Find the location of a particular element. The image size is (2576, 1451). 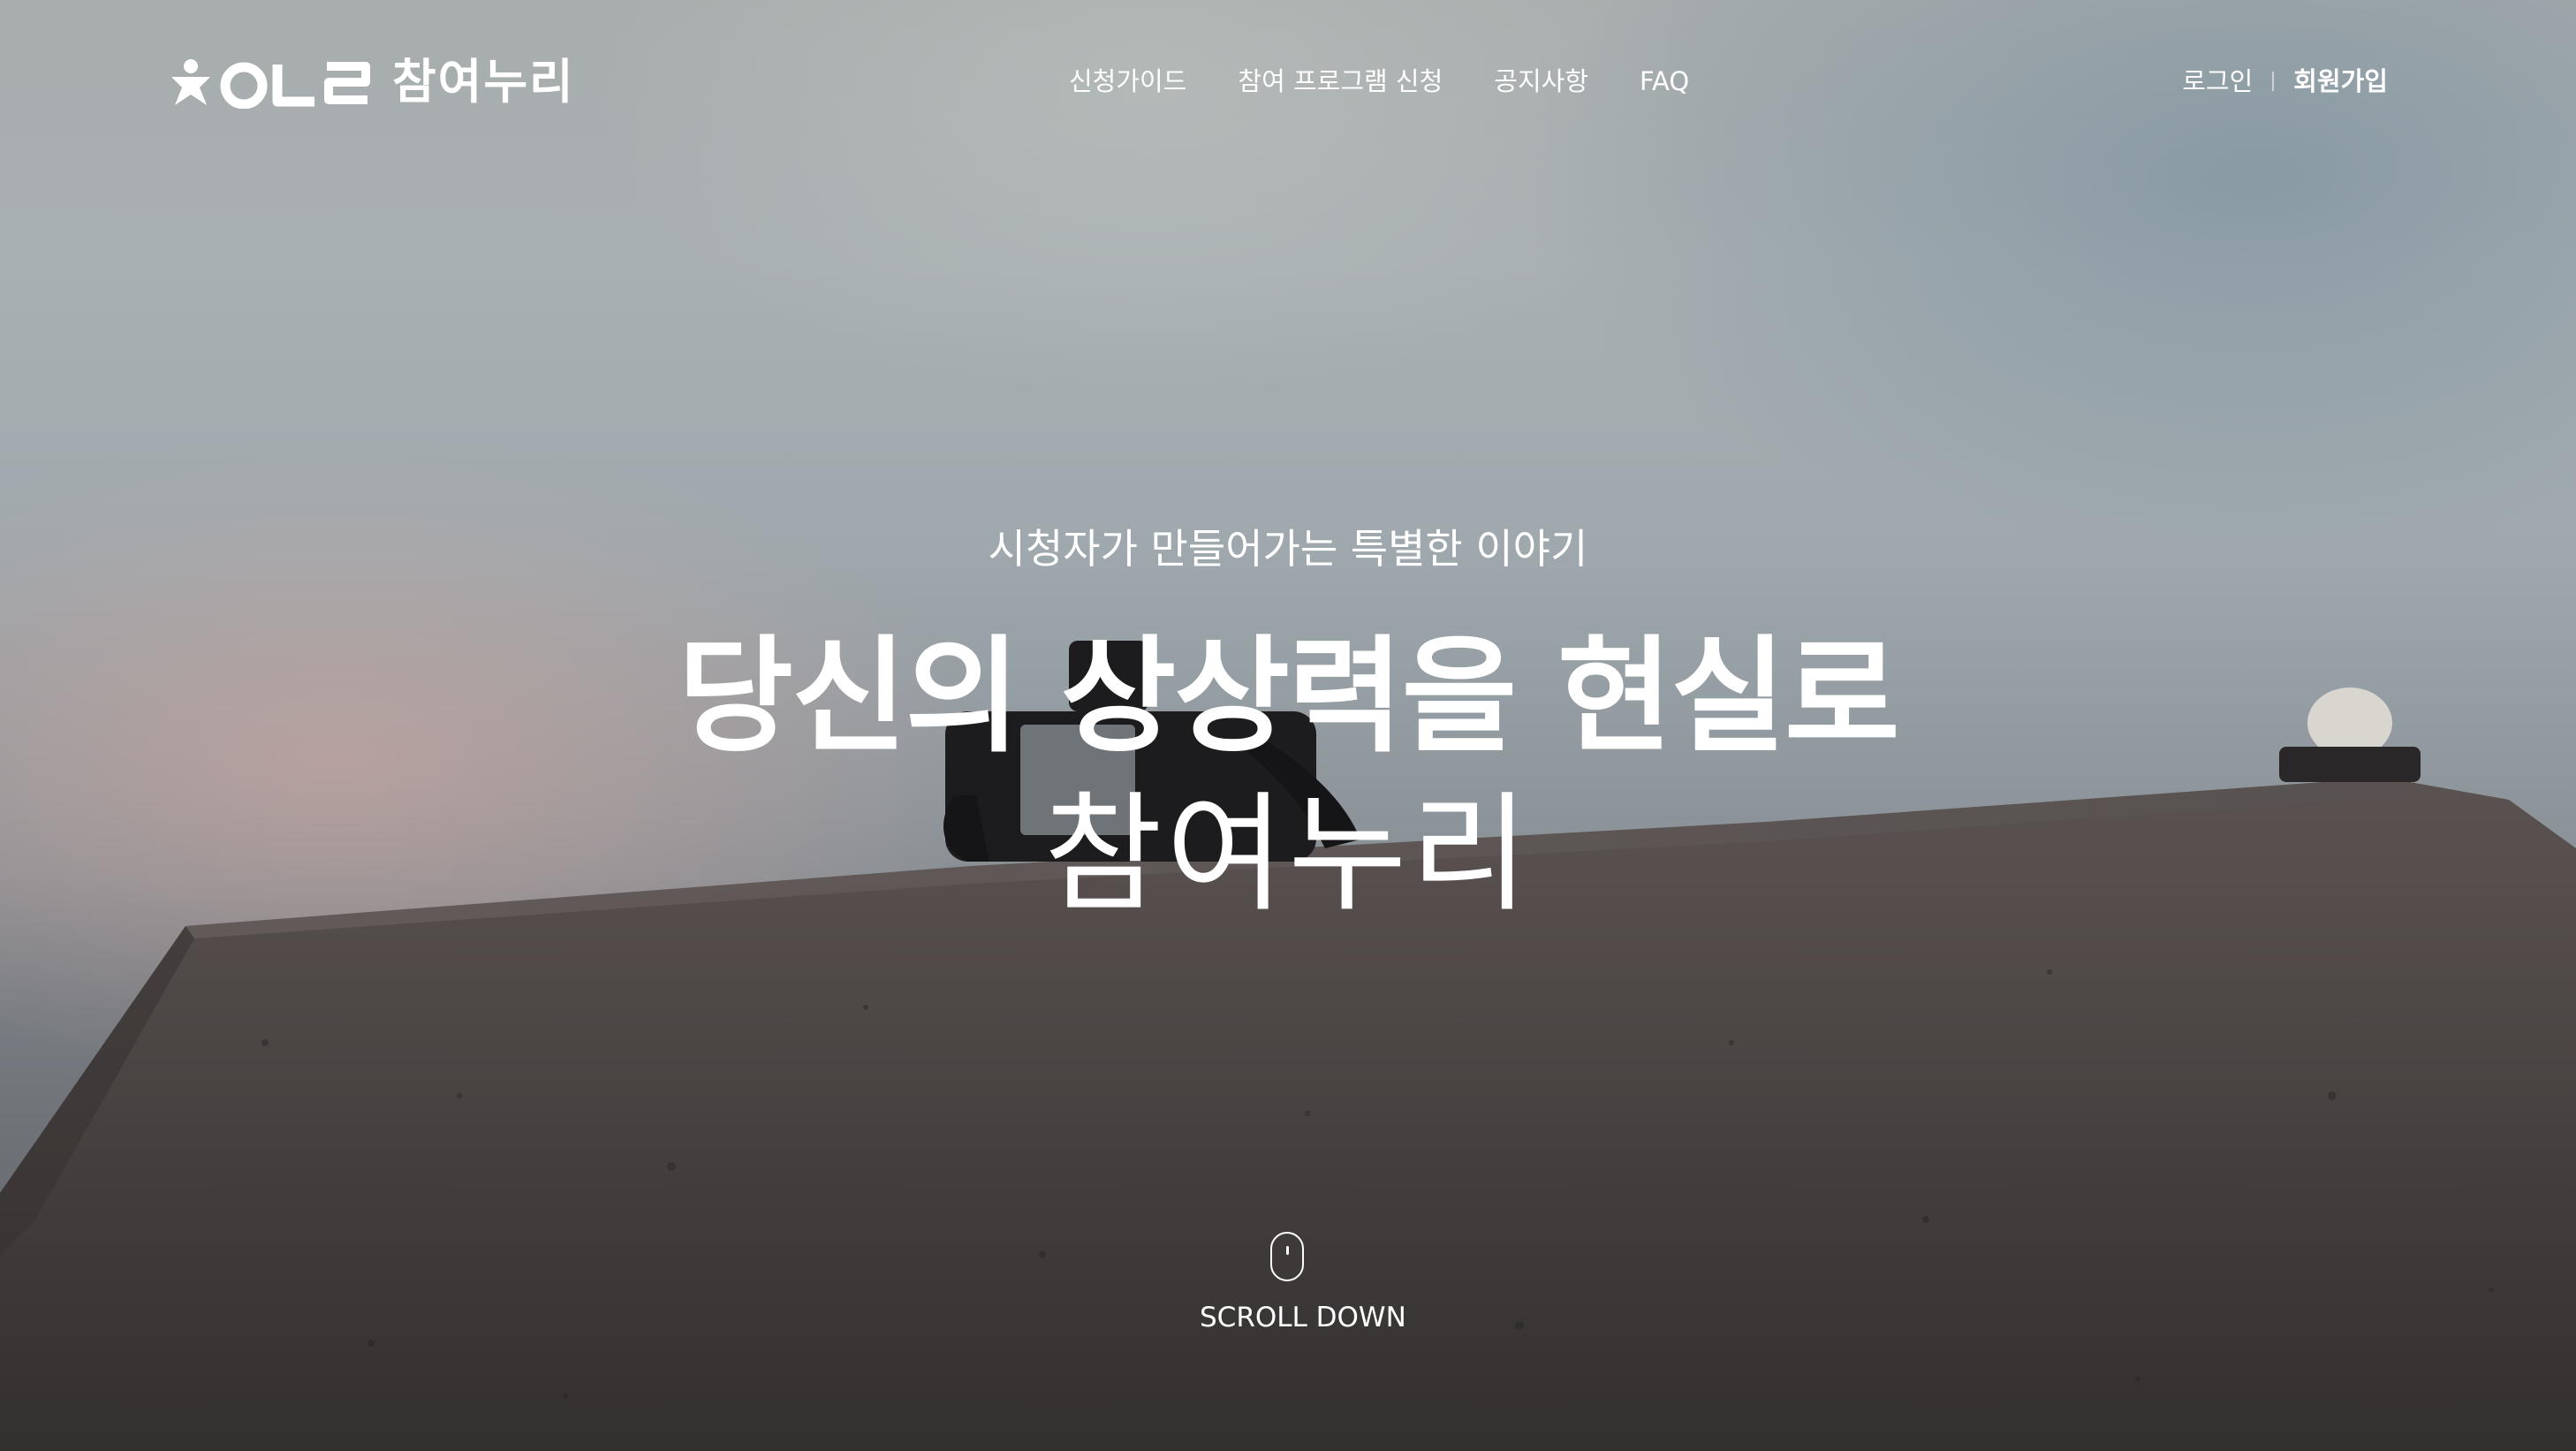

auth-links: 로그인 회원가입 is located at coordinates (2285, 82).